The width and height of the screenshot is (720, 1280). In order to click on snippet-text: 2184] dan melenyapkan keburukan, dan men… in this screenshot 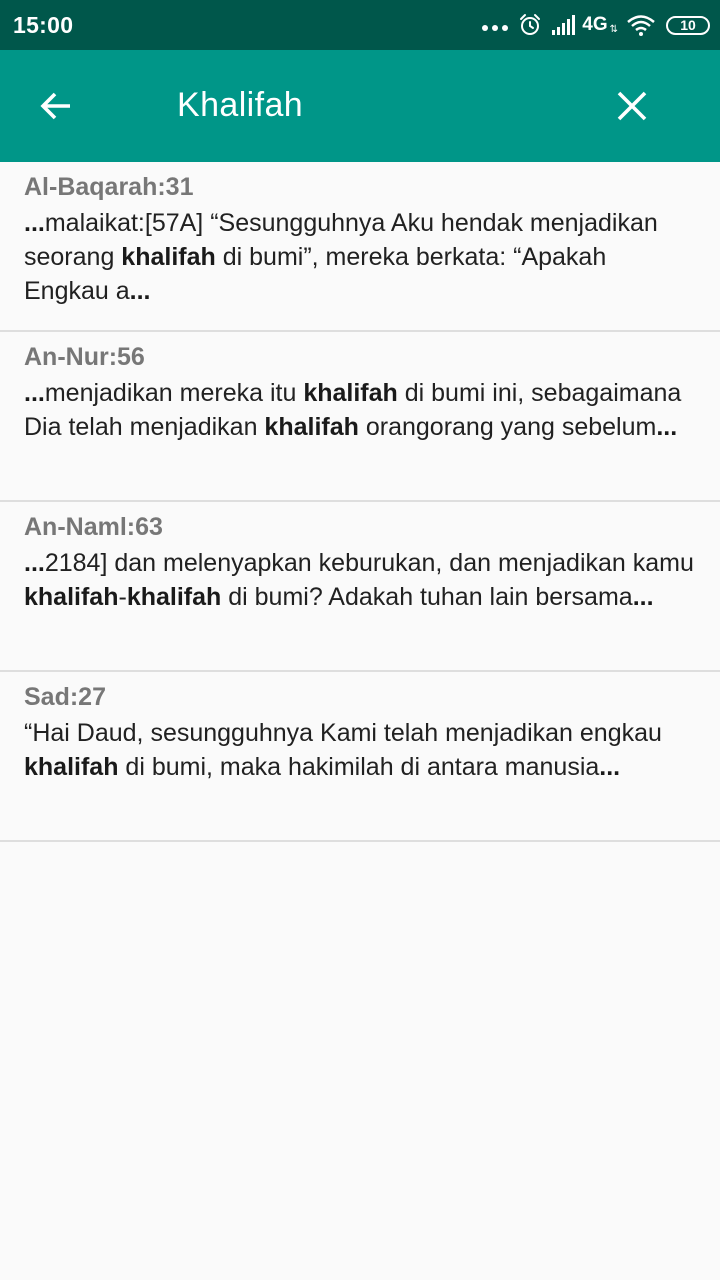, I will do `click(369, 563)`.